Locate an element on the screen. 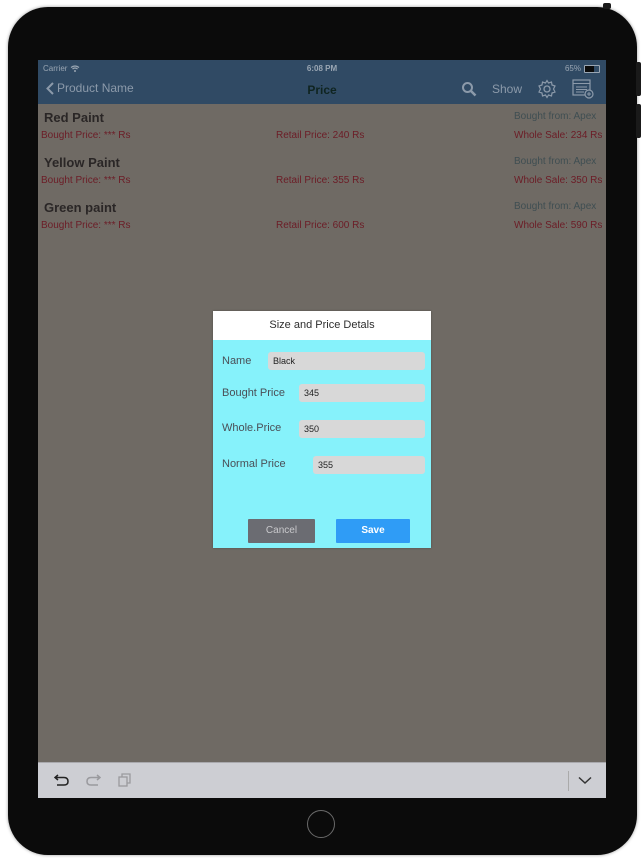 The width and height of the screenshot is (643, 858). toolbar-divider is located at coordinates (568, 781).